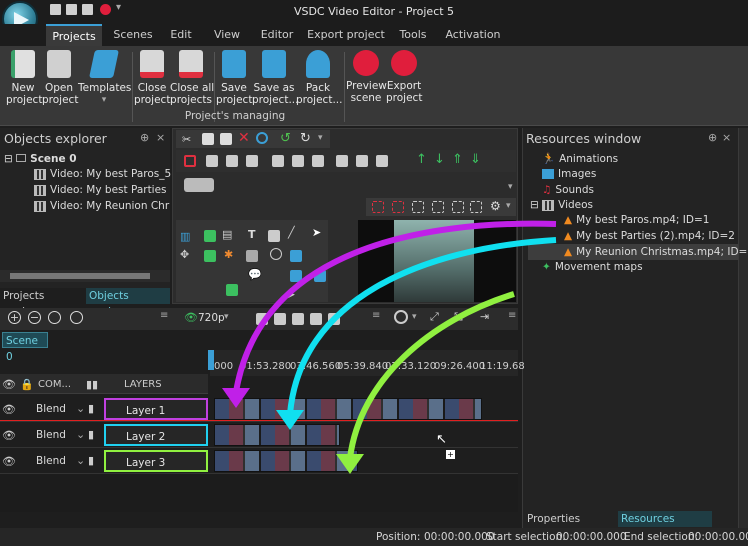  Describe the element at coordinates (350, 464) in the screenshot. I see `green-arrowhead` at that location.